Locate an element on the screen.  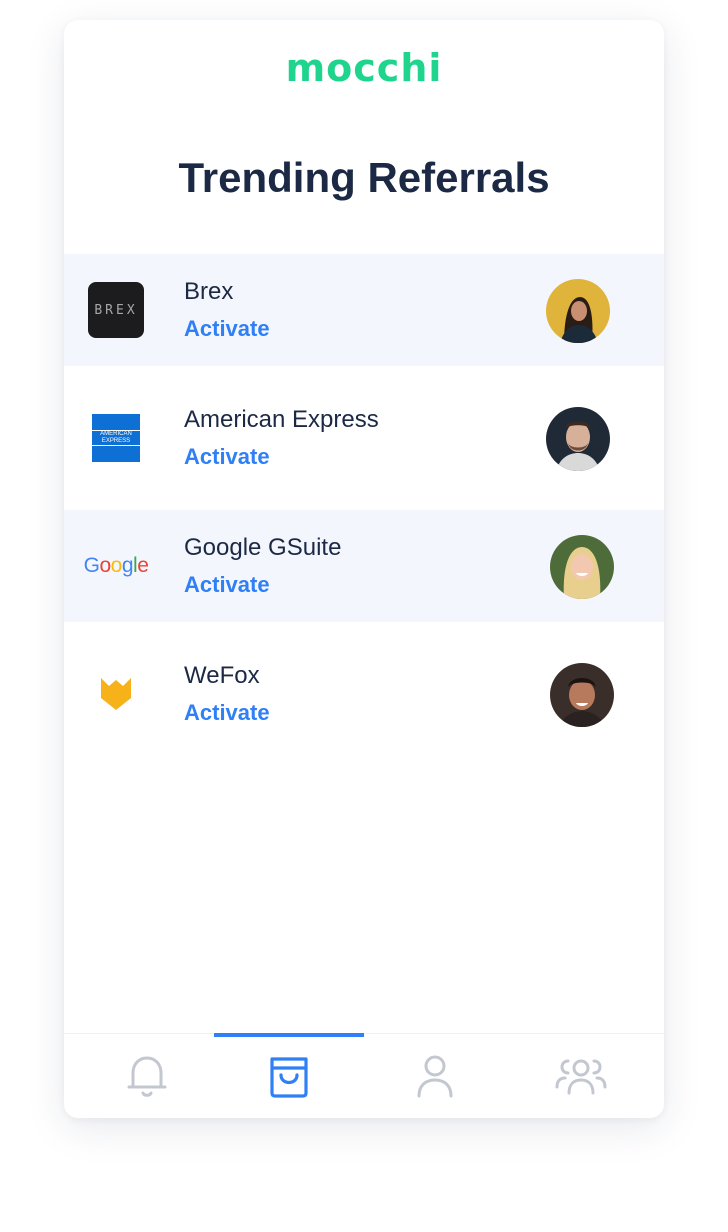
bell-icon is located at coordinates (147, 1076).